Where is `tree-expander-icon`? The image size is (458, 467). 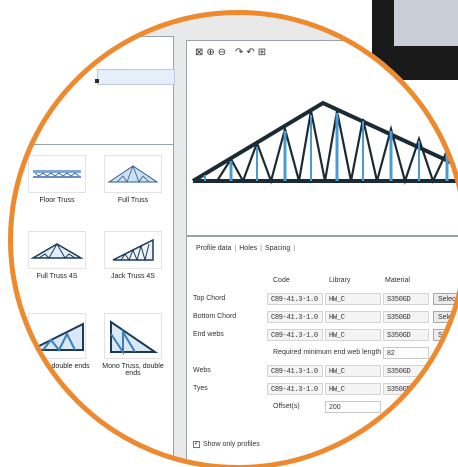 tree-expander-icon is located at coordinates (97, 81).